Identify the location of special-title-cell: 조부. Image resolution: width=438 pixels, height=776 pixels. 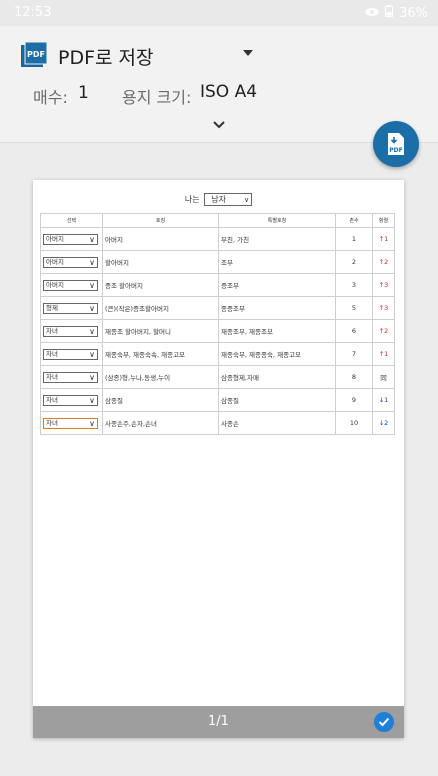
(277, 262).